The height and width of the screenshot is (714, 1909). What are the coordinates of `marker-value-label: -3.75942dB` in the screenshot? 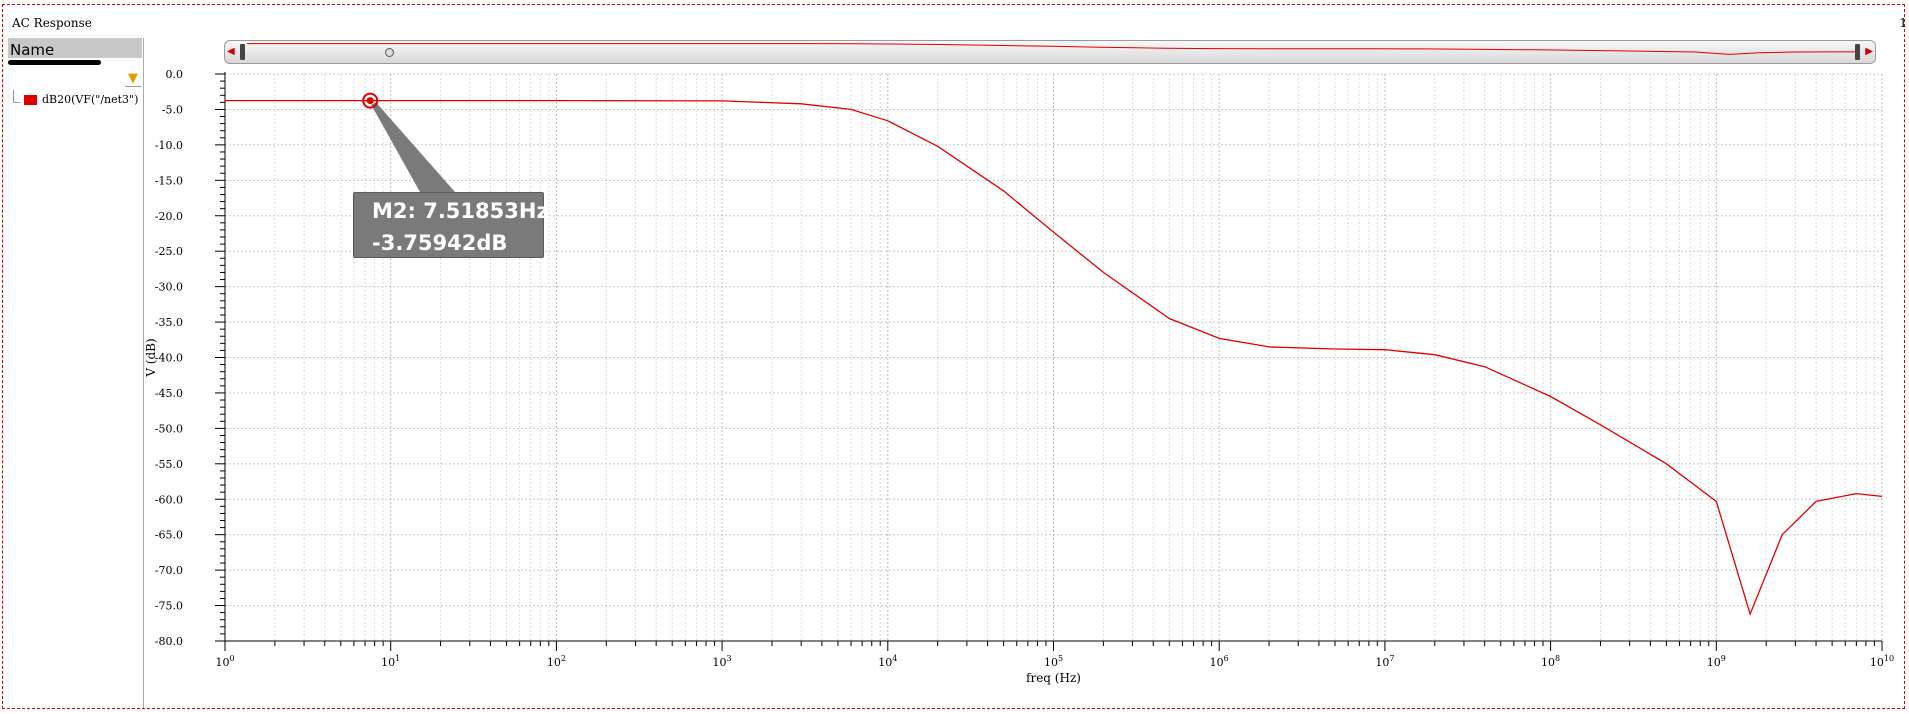 It's located at (440, 243).